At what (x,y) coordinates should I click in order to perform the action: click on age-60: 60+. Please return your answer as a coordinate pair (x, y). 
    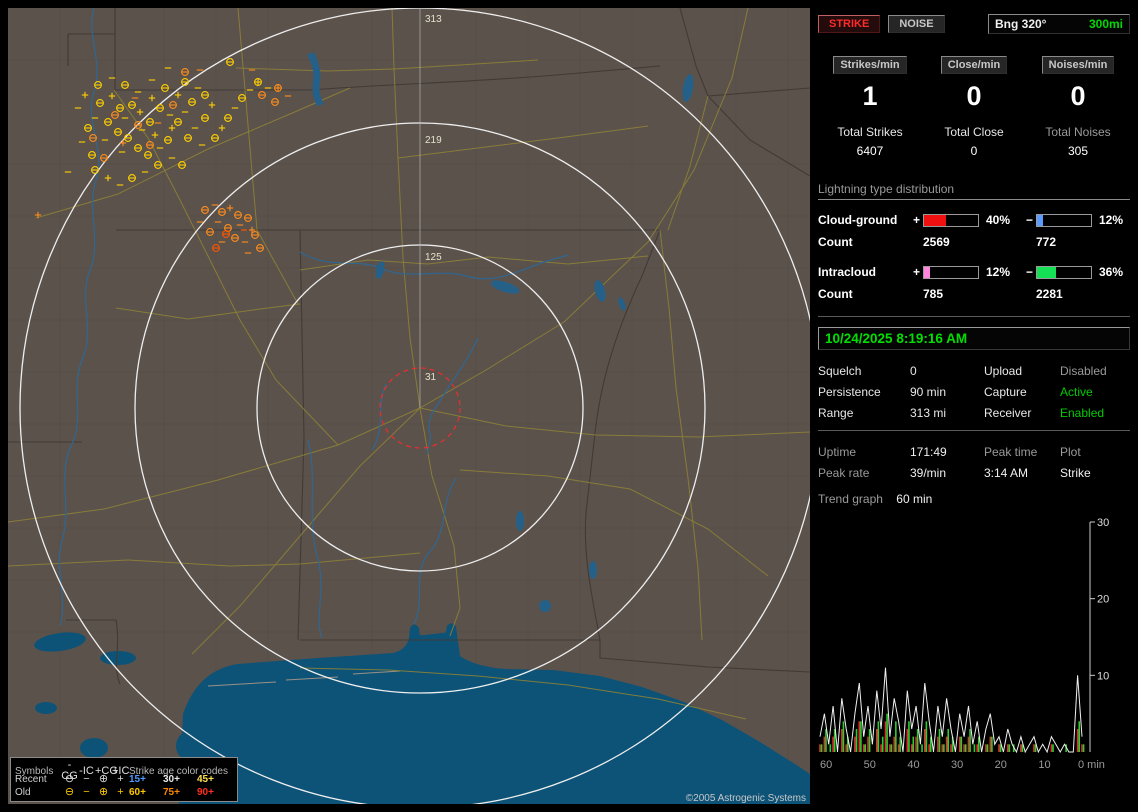
    Looking at the image, I should click on (137, 792).